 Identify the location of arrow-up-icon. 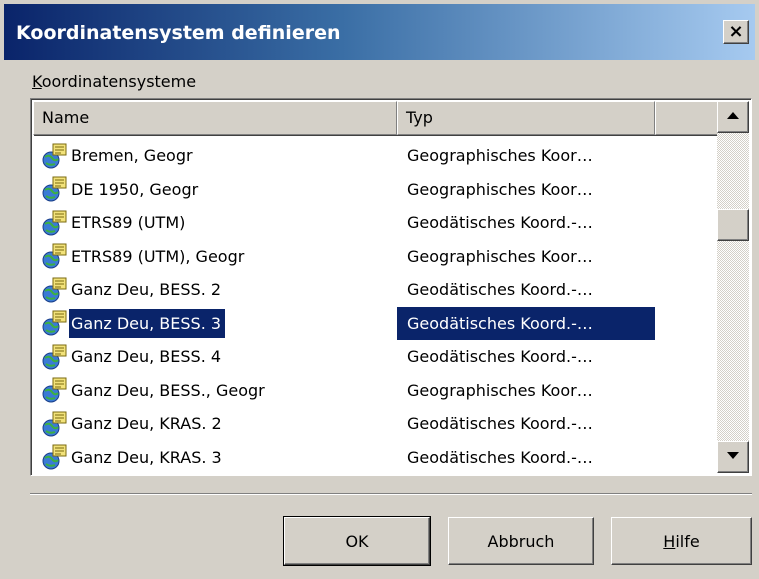
(733, 115).